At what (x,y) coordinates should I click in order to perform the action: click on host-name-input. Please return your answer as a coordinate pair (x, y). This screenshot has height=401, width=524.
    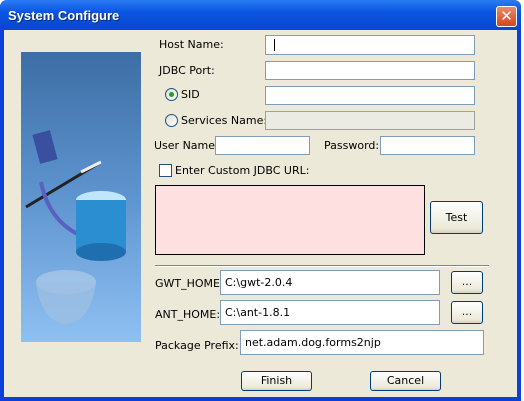
    Looking at the image, I should click on (370, 45).